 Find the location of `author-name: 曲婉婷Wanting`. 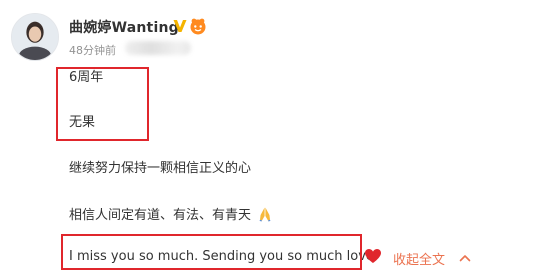

author-name: 曲婉婷Wanting is located at coordinates (124, 27).